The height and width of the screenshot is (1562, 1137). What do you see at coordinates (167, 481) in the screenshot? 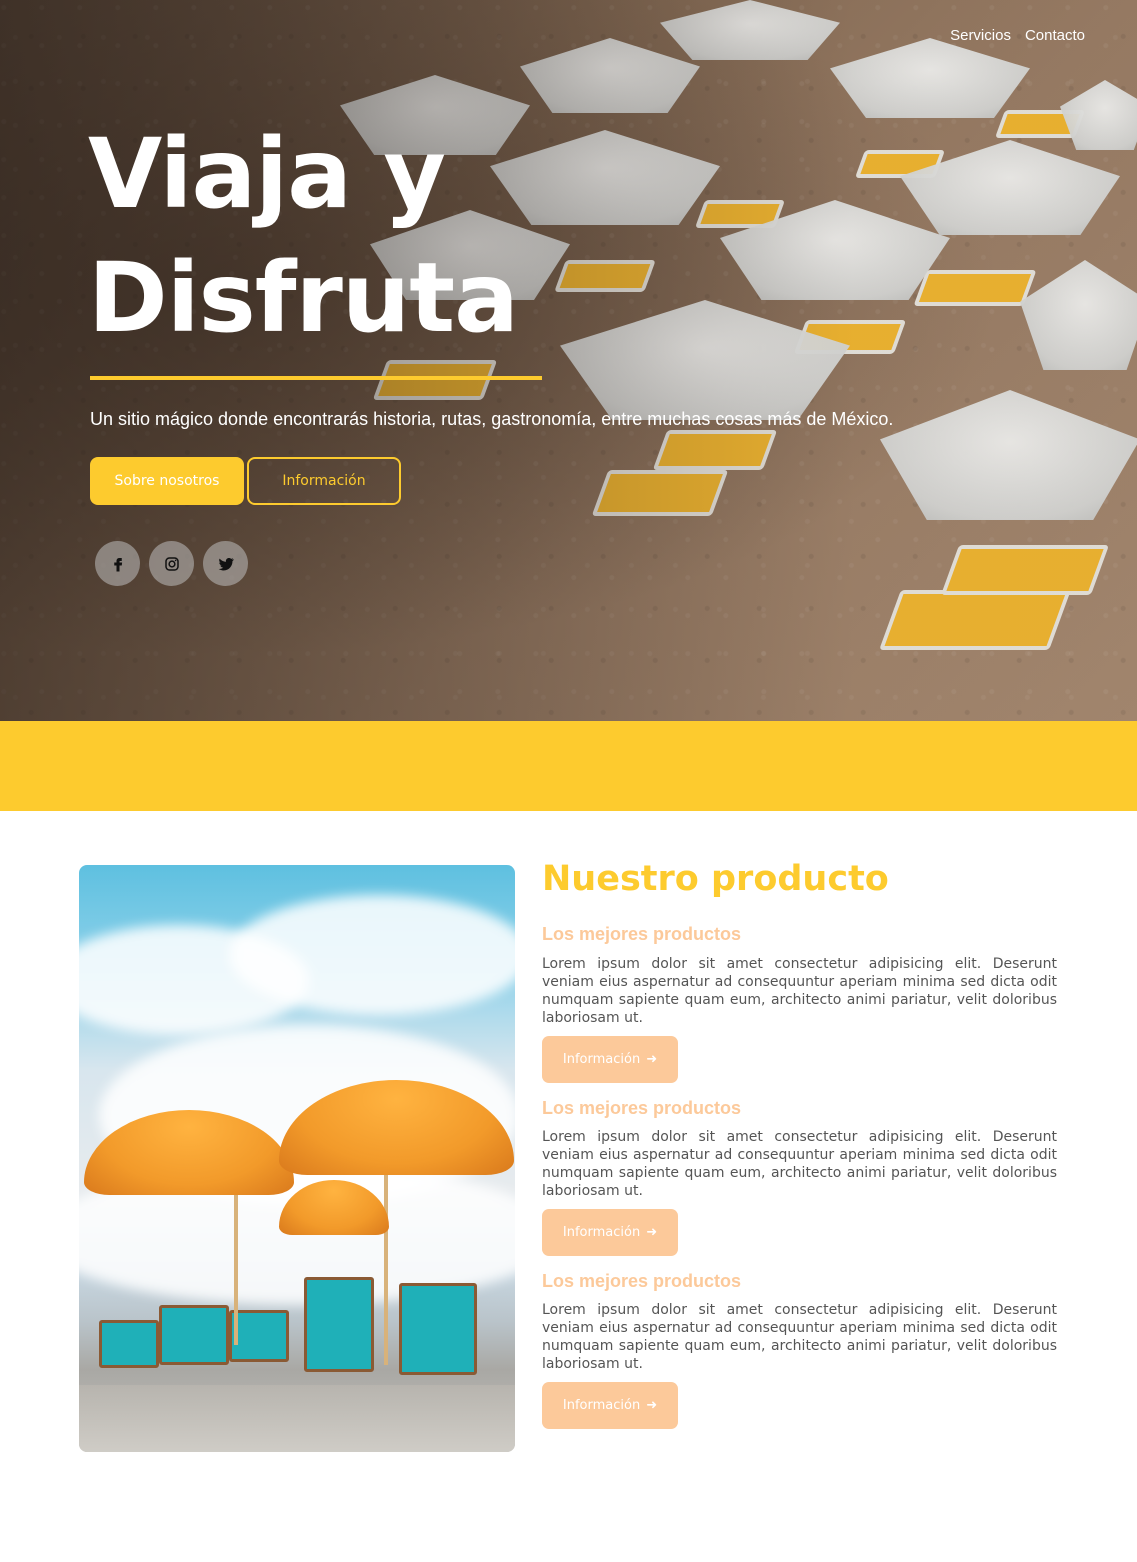
I see `about-us-button: Sobre nosotros` at bounding box center [167, 481].